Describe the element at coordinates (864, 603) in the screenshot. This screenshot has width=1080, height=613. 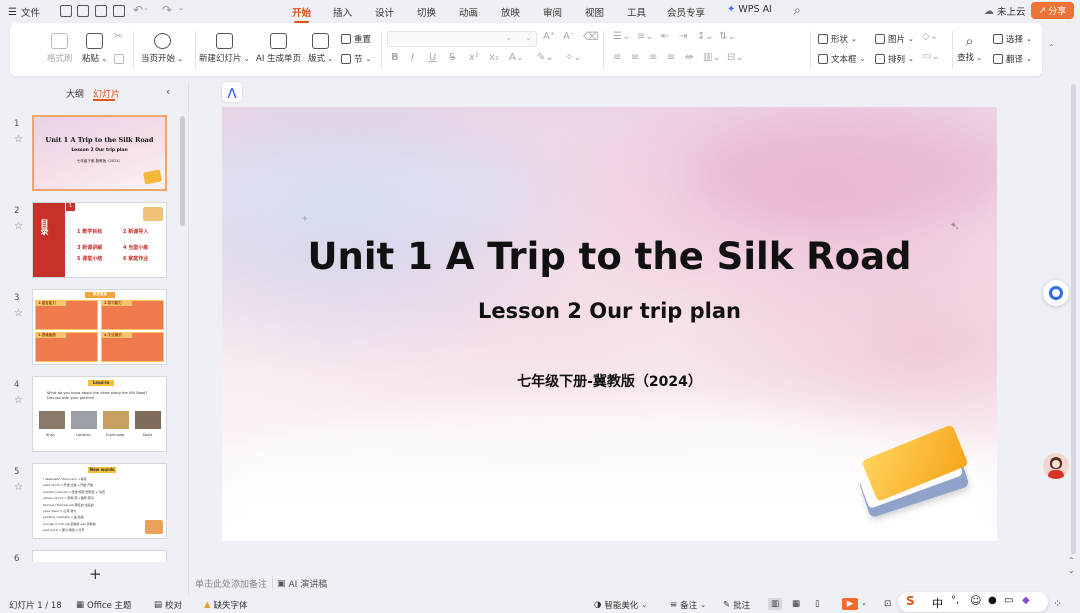
I see `slideshow-dropdown-icon: ⌄` at that location.